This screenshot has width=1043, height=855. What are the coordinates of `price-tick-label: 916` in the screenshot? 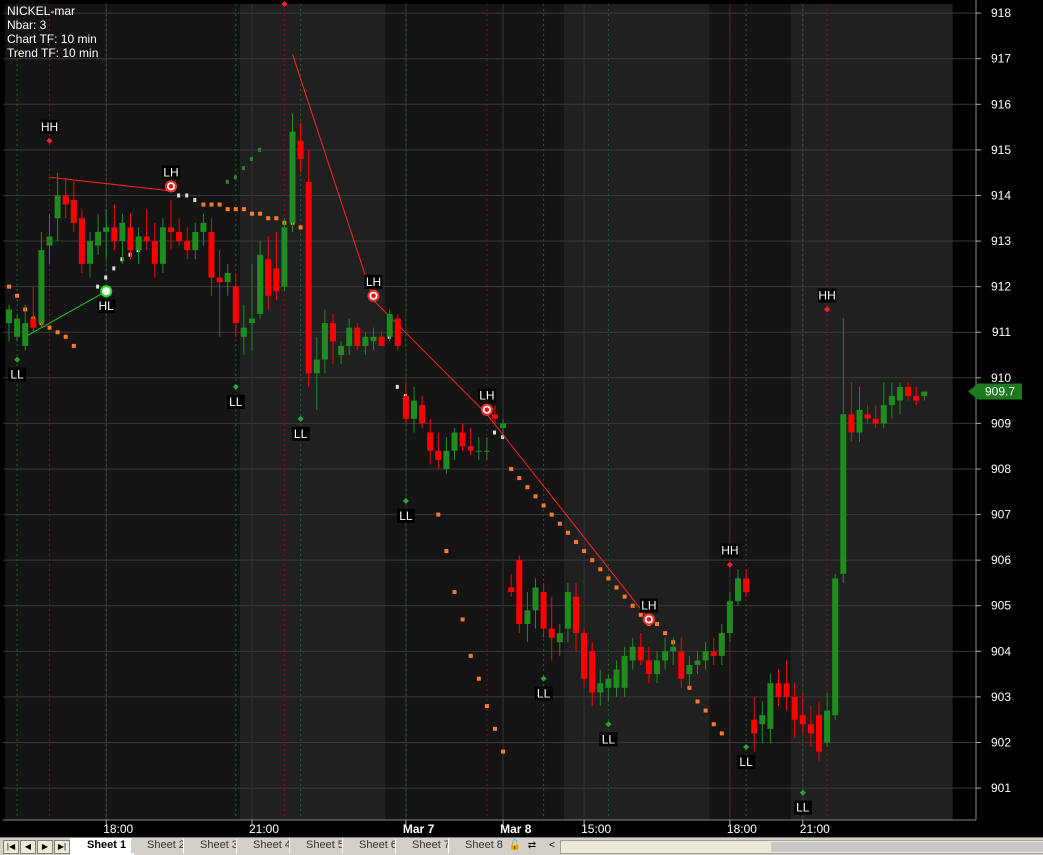 It's located at (1001, 104).